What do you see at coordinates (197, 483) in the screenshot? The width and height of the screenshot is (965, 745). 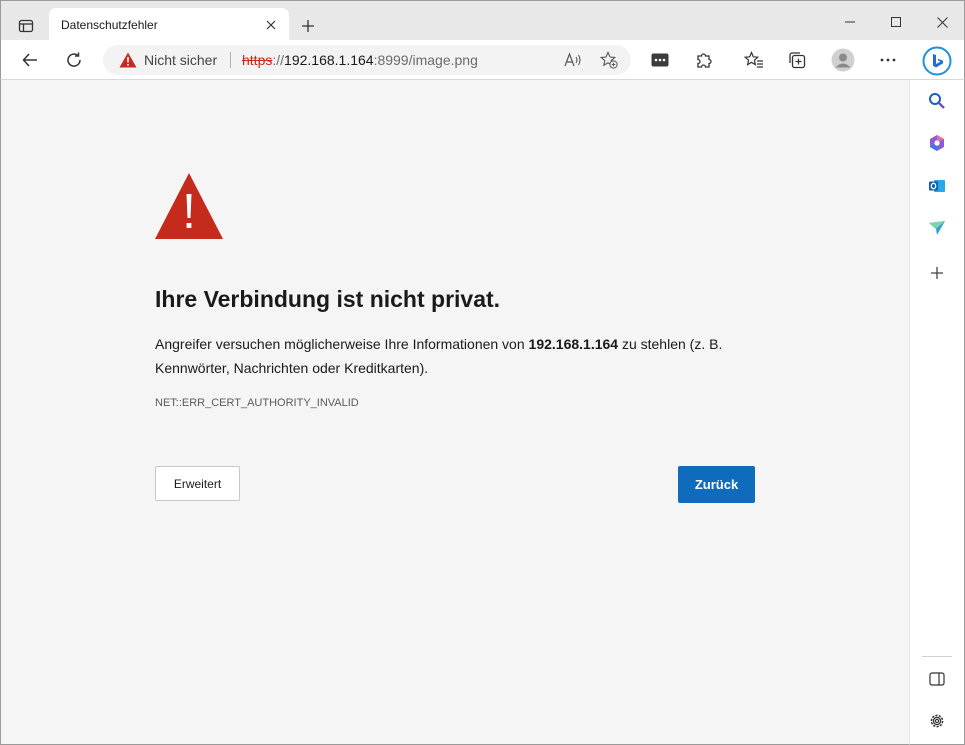 I see `advanced-button: Erweitert` at bounding box center [197, 483].